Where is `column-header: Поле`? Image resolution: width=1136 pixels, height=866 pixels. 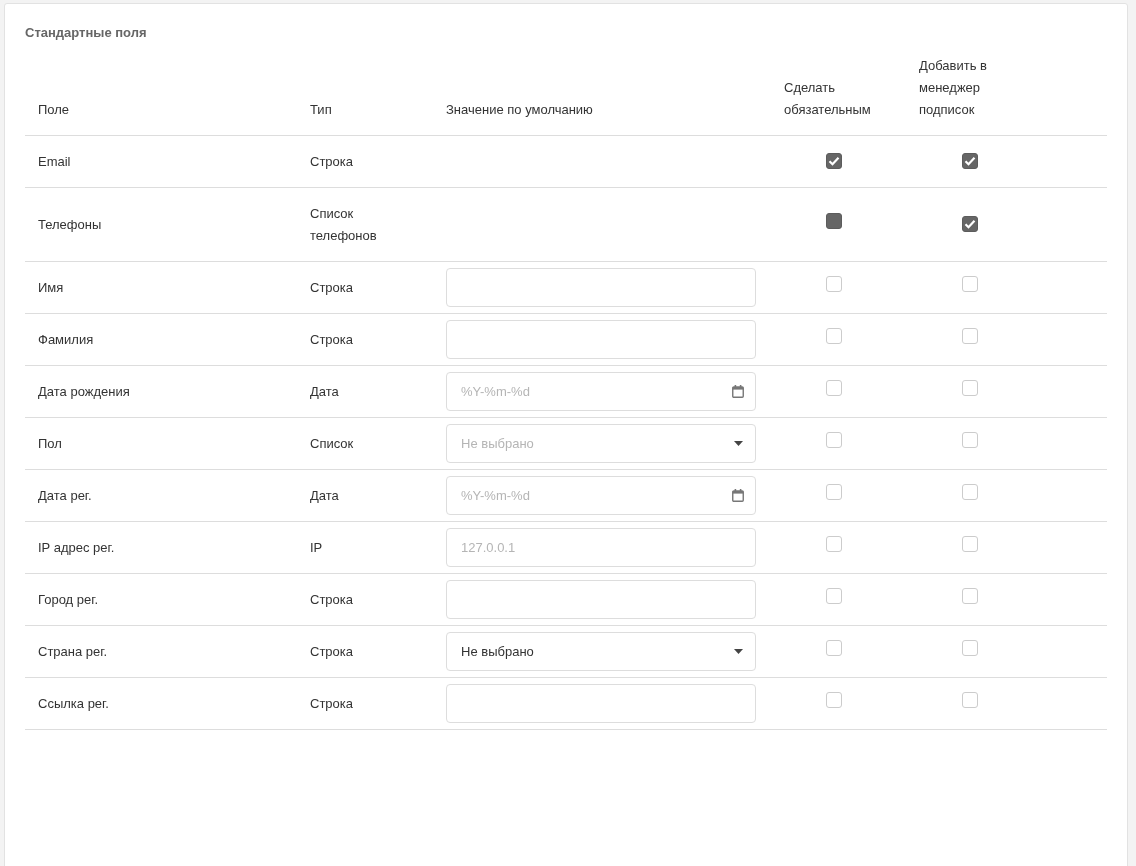
column-header: Поле is located at coordinates (54, 110).